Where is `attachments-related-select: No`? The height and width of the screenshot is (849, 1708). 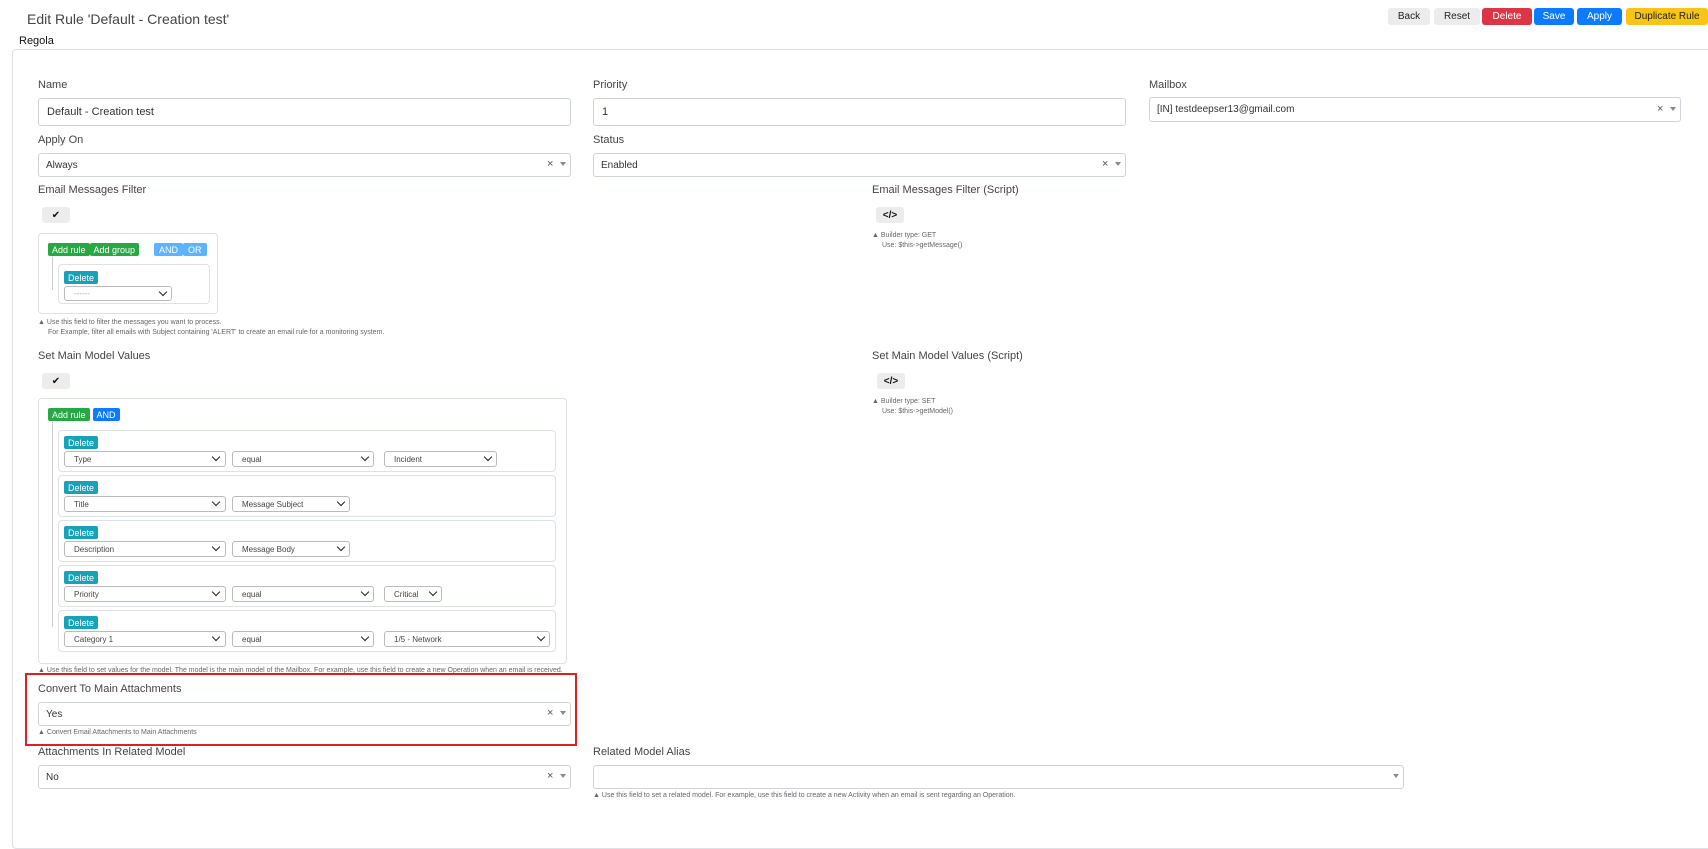
attachments-related-select: No is located at coordinates (304, 777).